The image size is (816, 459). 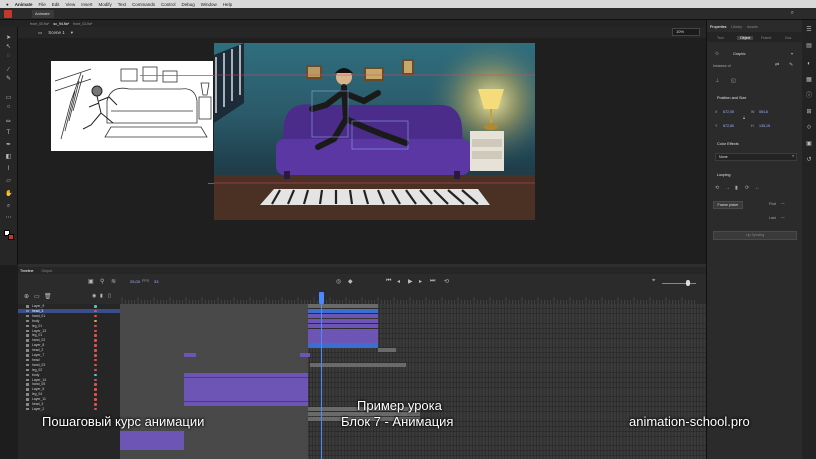 What do you see at coordinates (26, 271) in the screenshot?
I see `timeline-tab: Timeline` at bounding box center [26, 271].